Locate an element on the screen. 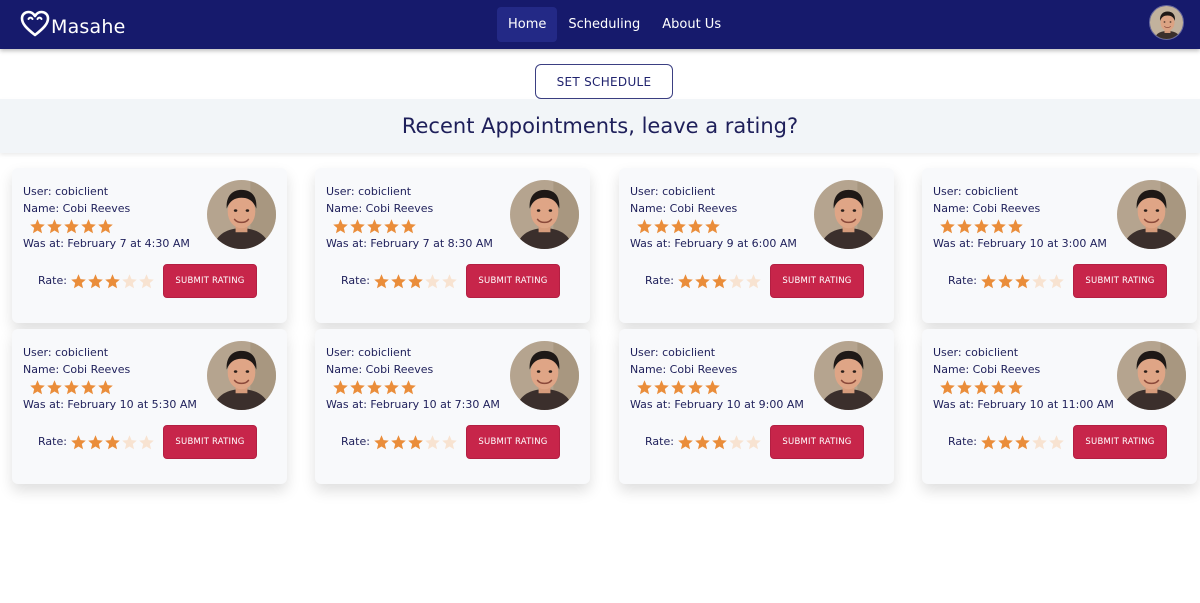 This screenshot has width=1200, height=603. nav-scheduling: Scheduling is located at coordinates (604, 24).